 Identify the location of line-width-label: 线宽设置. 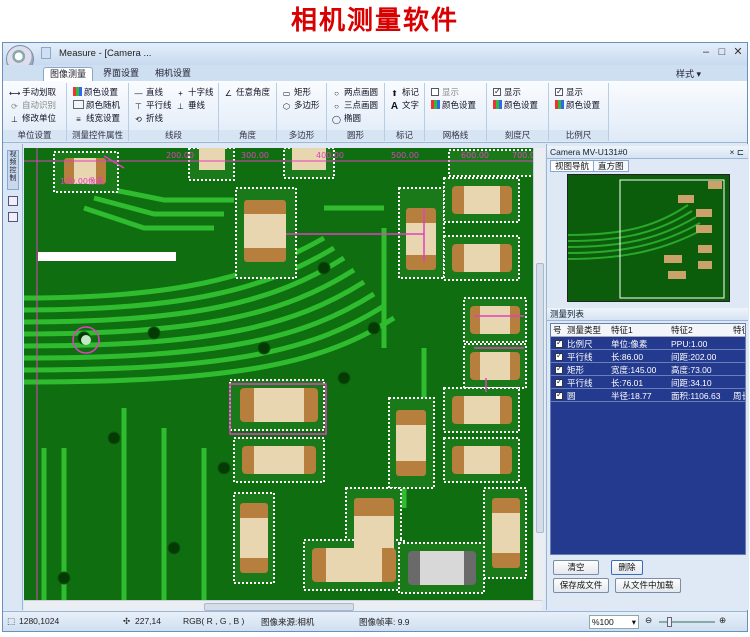
(103, 118).